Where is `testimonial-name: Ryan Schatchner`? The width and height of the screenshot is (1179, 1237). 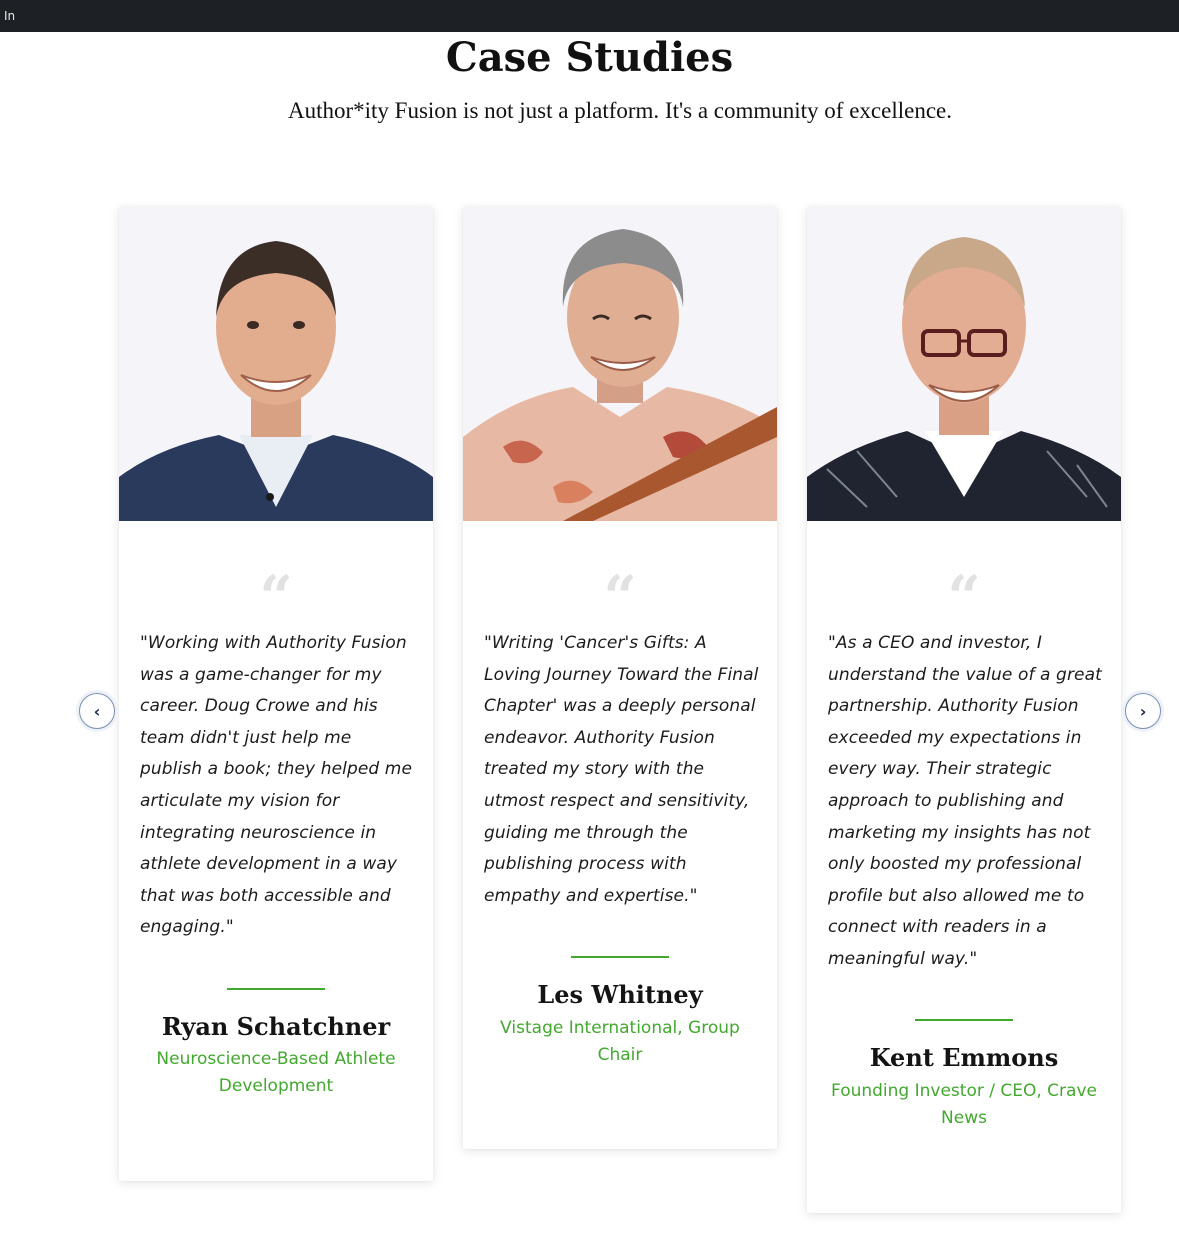 testimonial-name: Ryan Schatchner is located at coordinates (276, 1026).